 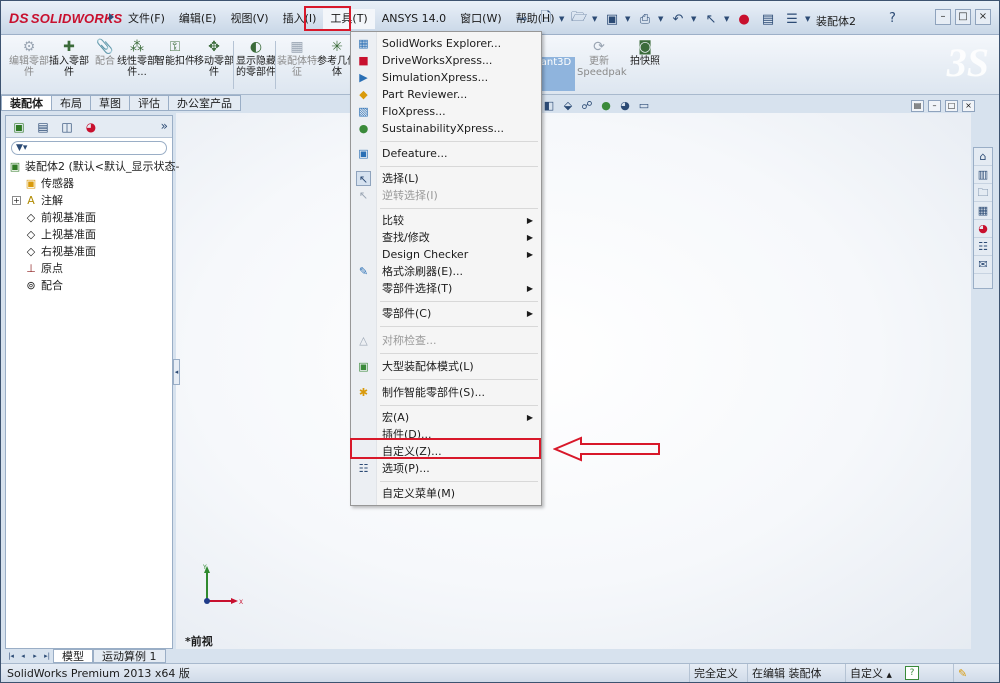 I want to click on select-cursor-icon: ↖, so click(x=711, y=19).